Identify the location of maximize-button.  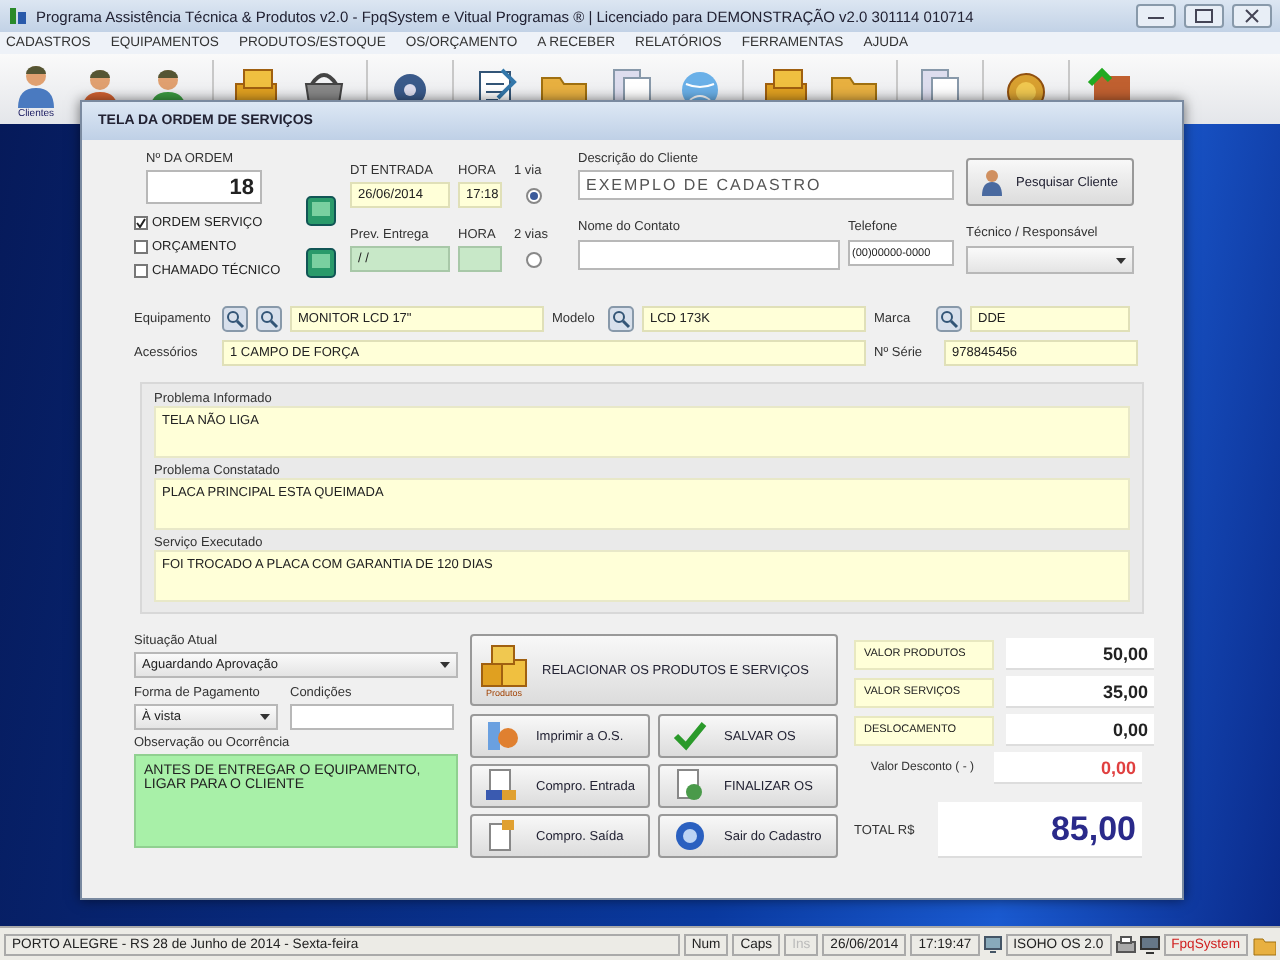
(1204, 16).